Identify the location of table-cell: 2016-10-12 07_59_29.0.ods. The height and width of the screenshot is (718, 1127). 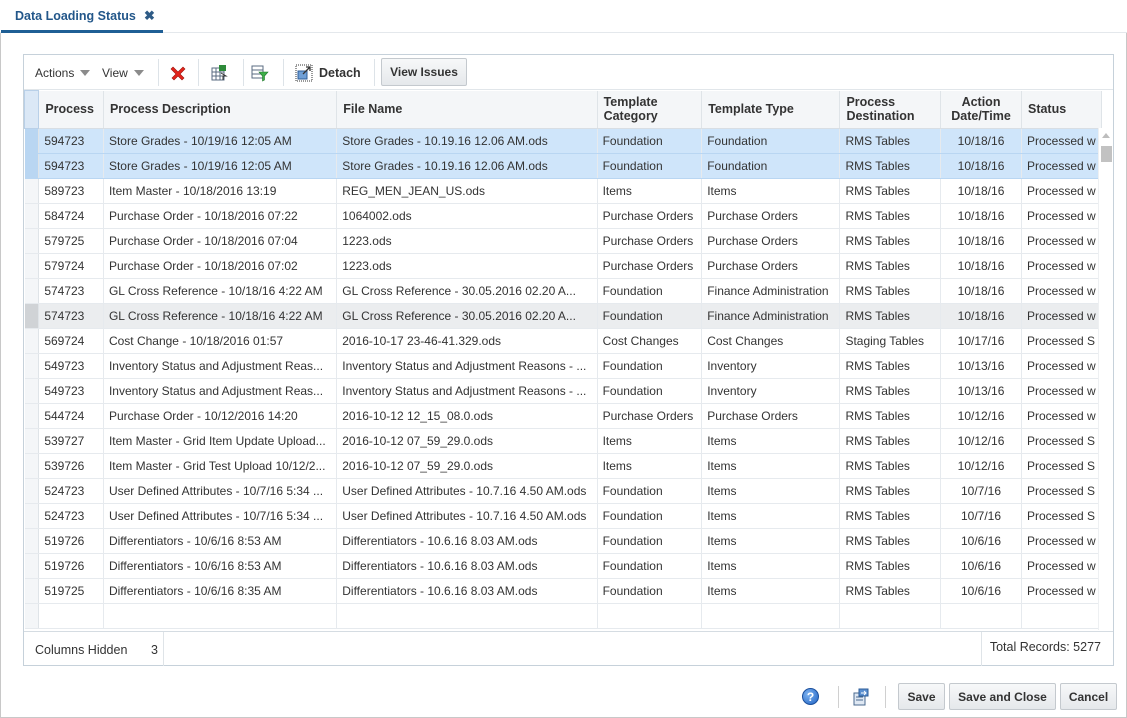
(467, 466).